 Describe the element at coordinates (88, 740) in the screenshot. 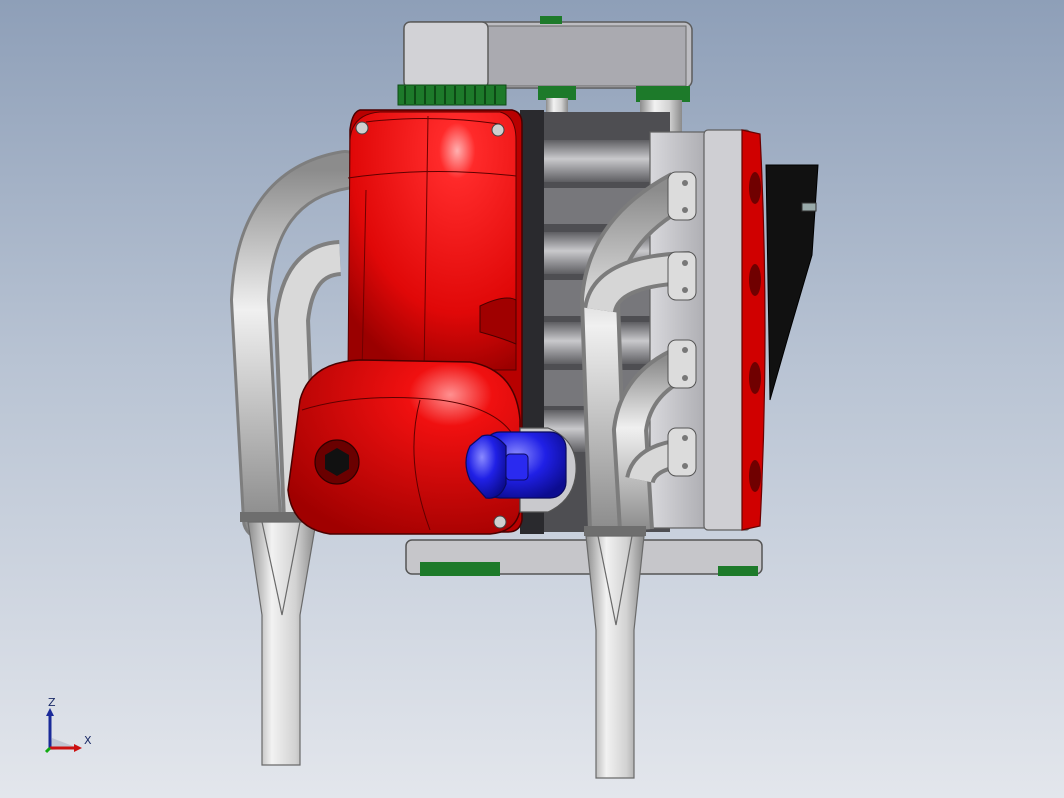

I see `x-axis-label: X` at that location.